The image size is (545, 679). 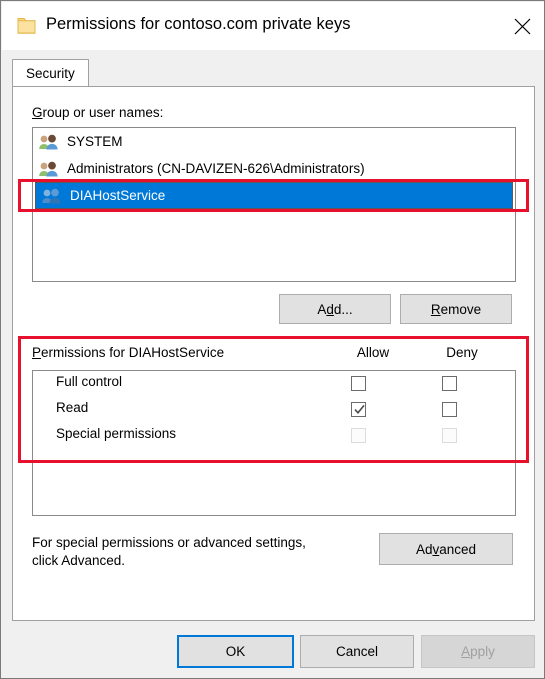 I want to click on folder-icon, so click(x=26, y=26).